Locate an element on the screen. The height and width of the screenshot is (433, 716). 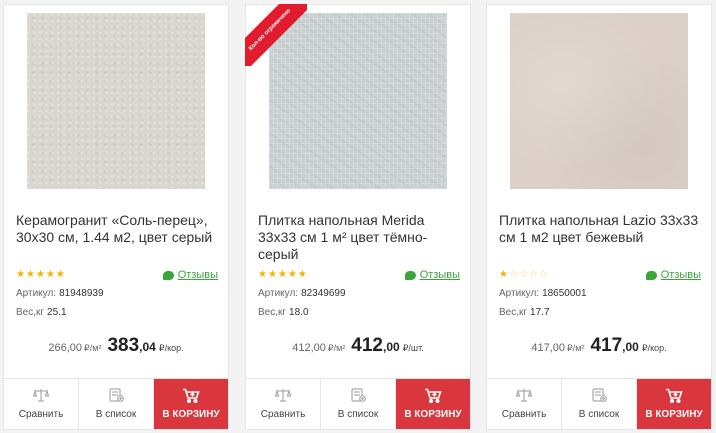
sku-value: 18650001 is located at coordinates (564, 293).